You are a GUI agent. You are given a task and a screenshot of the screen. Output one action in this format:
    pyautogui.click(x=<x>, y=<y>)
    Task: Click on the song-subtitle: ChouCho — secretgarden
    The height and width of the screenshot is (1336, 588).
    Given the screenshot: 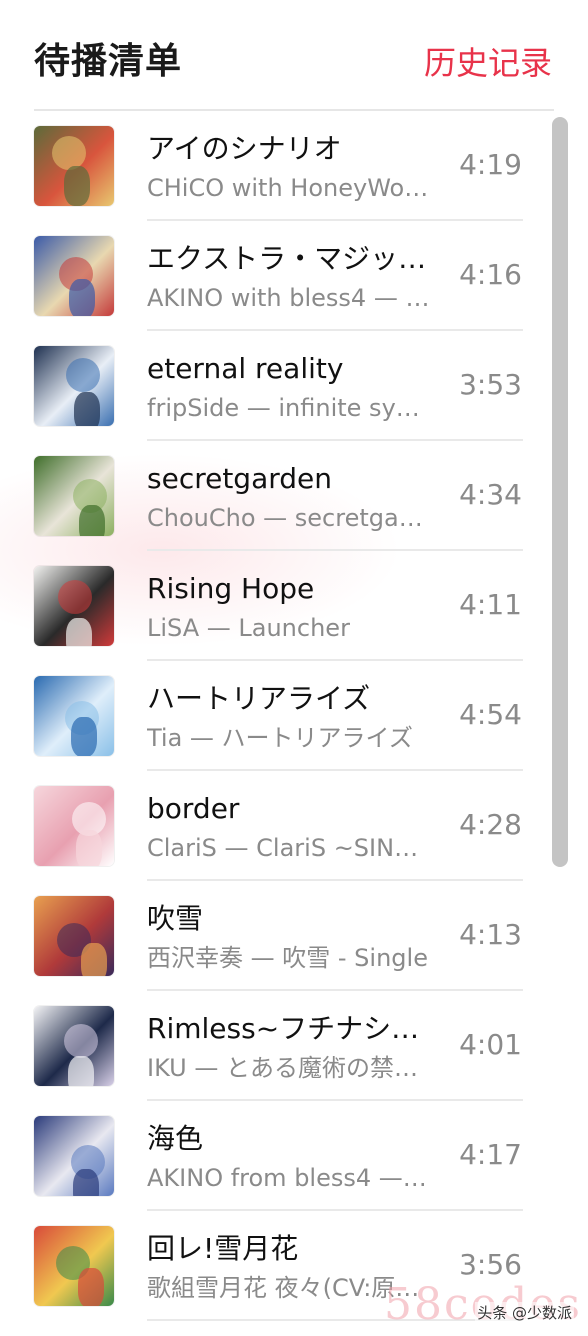 What is the action you would take?
    pyautogui.click(x=289, y=518)
    